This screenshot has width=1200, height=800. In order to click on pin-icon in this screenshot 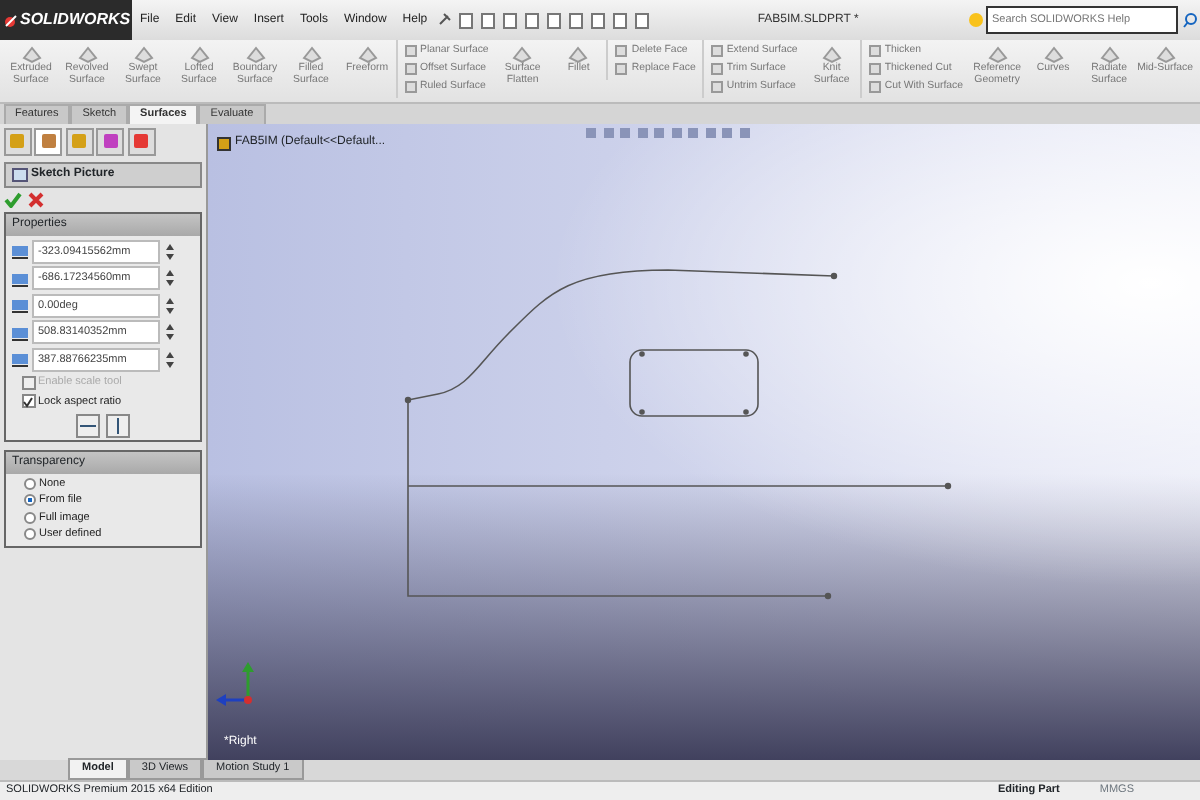, I will do `click(443, 20)`.